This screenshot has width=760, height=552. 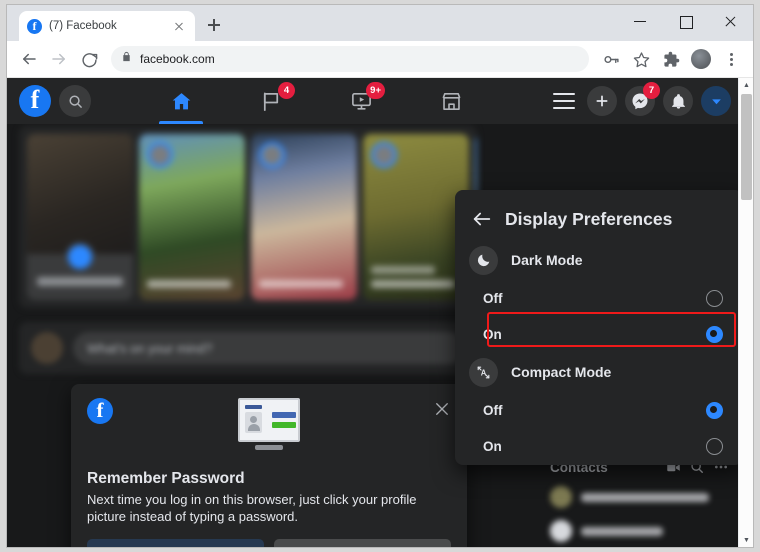 What do you see at coordinates (714, 446) in the screenshot?
I see `radio-compact-mode-on` at bounding box center [714, 446].